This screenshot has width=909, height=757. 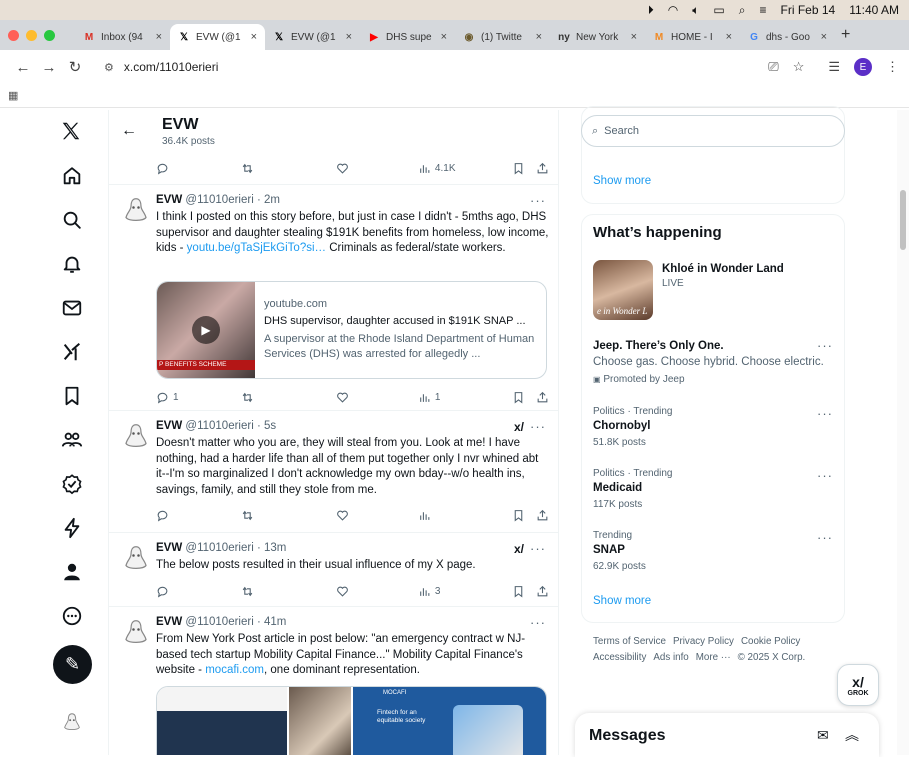 I want to click on forward-button: →, so click(x=49, y=67).